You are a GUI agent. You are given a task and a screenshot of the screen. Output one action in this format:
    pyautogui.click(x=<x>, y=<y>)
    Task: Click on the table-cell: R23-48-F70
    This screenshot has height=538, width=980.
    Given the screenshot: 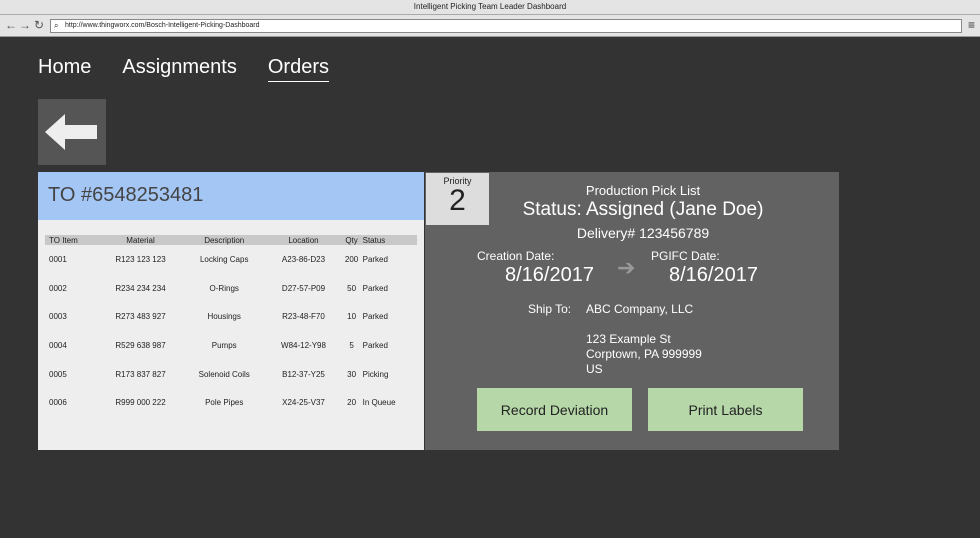 What is the action you would take?
    pyautogui.click(x=303, y=317)
    